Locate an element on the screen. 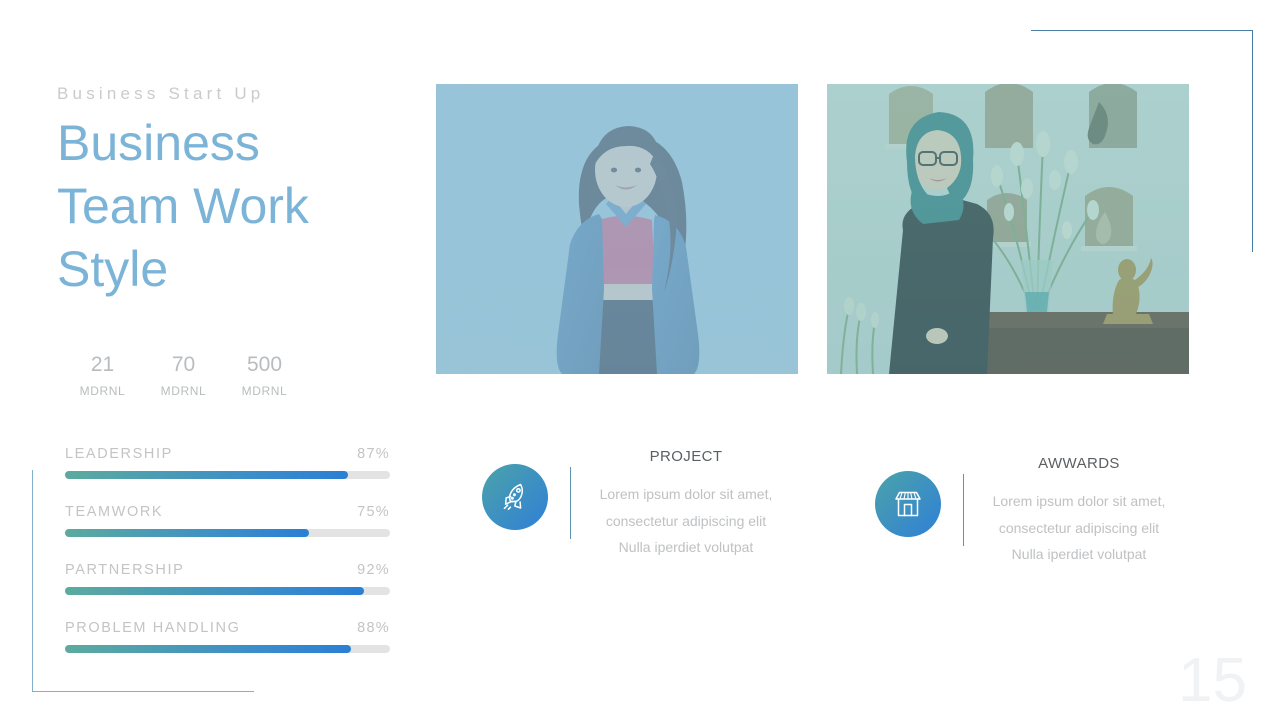  skill-row: PARTNERSHIP 92% is located at coordinates (227, 578).